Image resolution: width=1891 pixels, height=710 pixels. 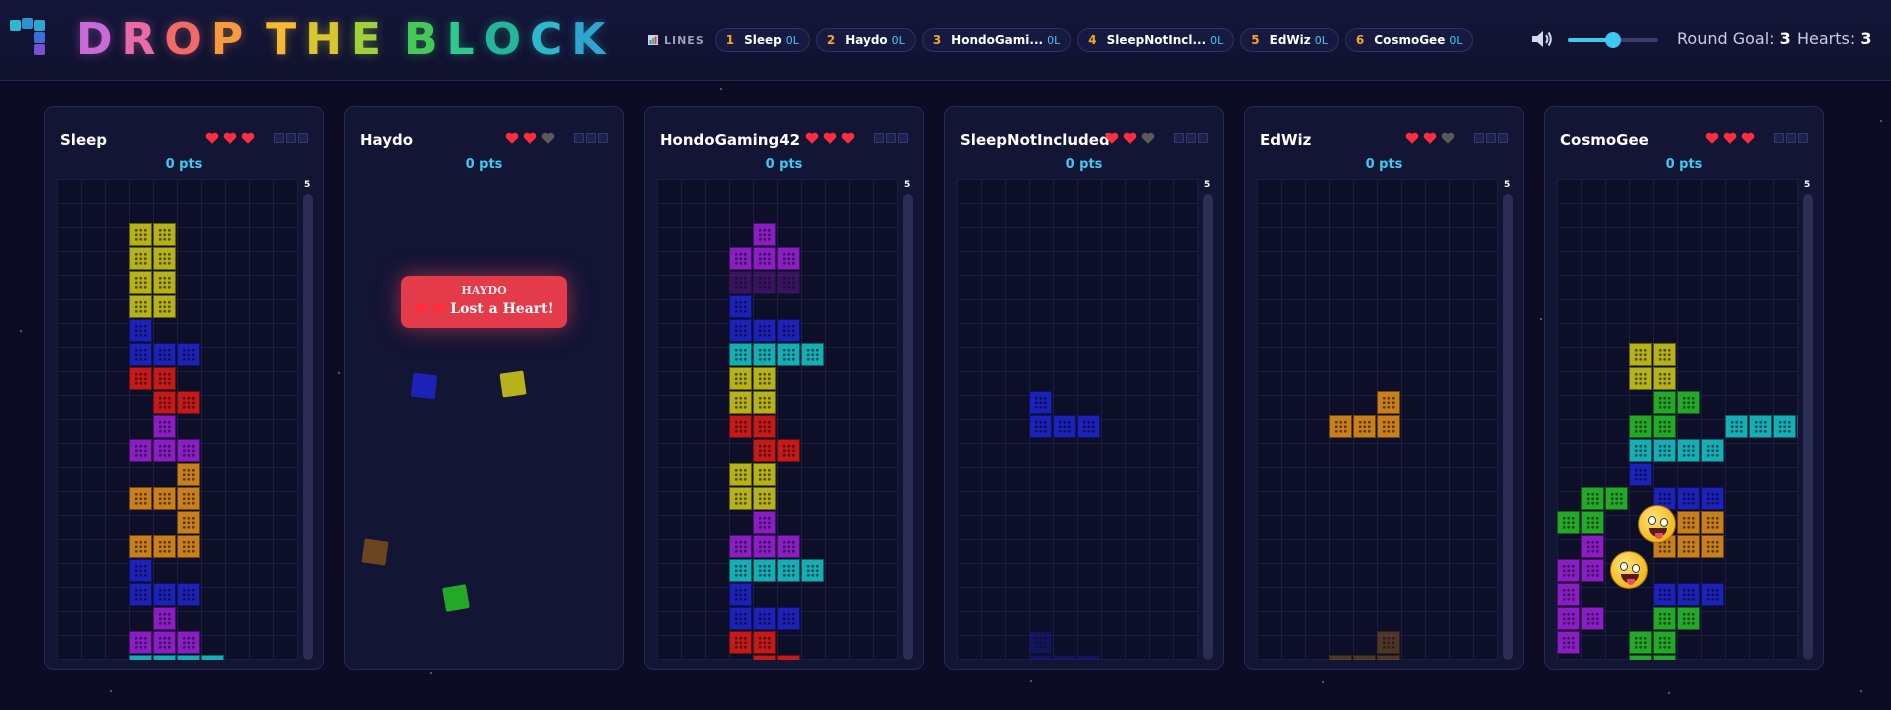 What do you see at coordinates (865, 40) in the screenshot?
I see `player-chip: 2 Haydo 0L` at bounding box center [865, 40].